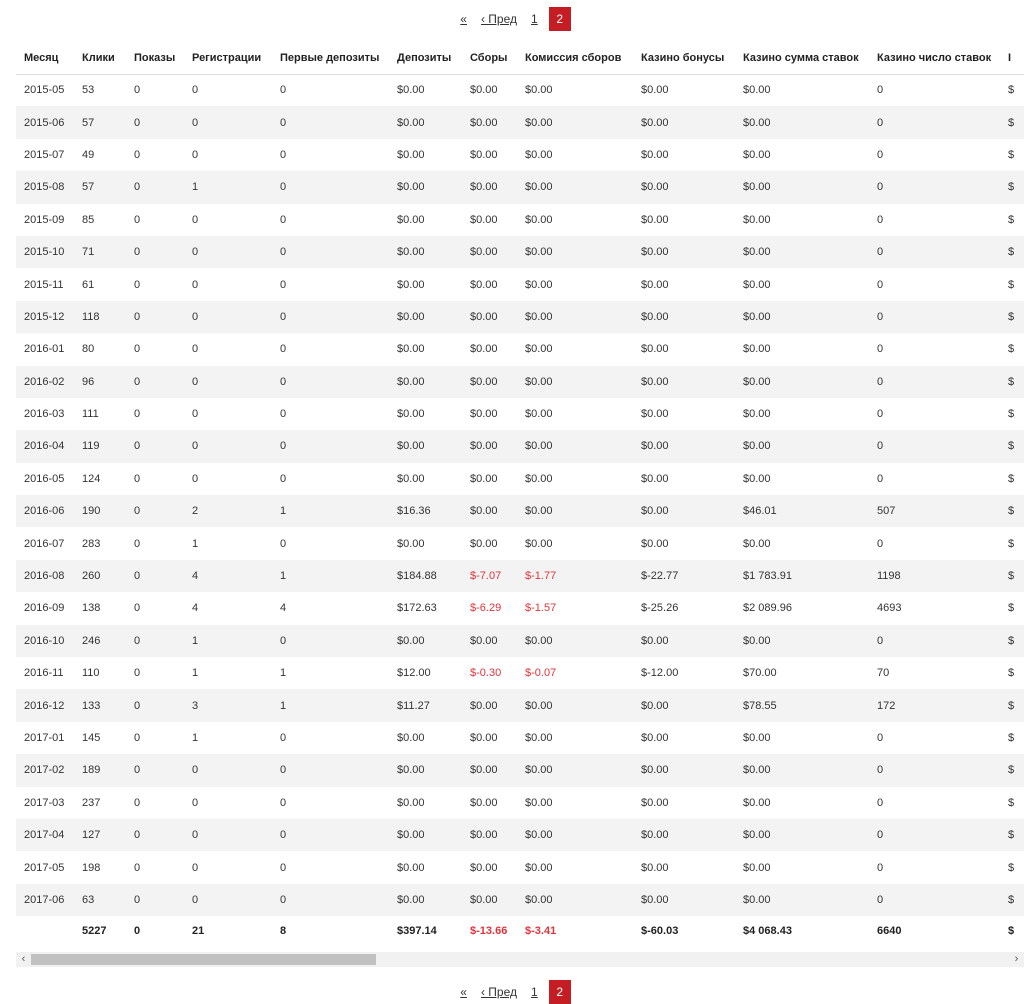 This screenshot has width=1024, height=1004. Describe the element at coordinates (44, 640) in the screenshot. I see `table-cell: 2016-10` at that location.